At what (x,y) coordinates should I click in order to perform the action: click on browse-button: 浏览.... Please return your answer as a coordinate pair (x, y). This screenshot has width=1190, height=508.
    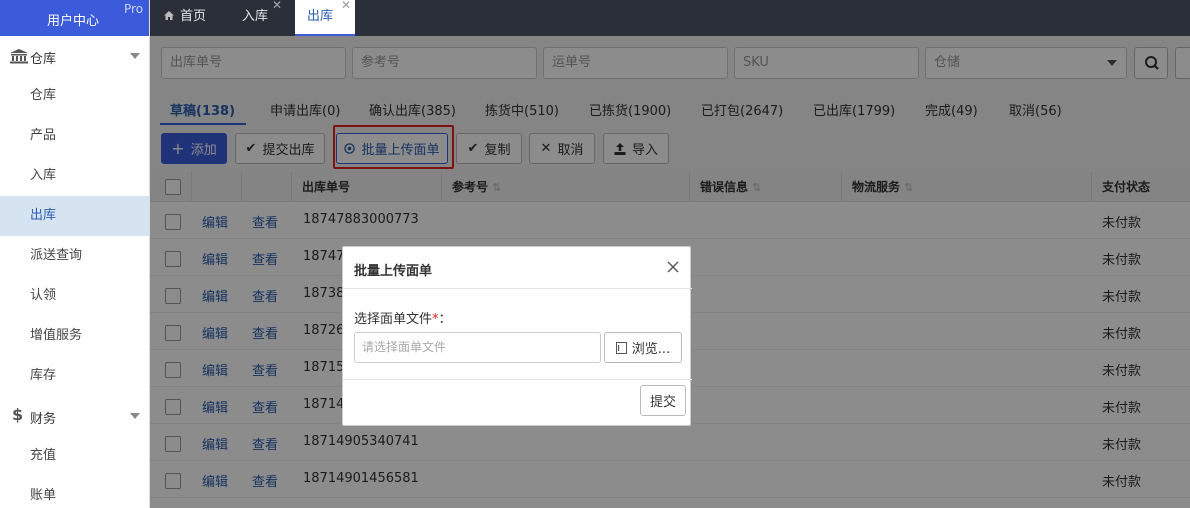
    Looking at the image, I should click on (643, 347).